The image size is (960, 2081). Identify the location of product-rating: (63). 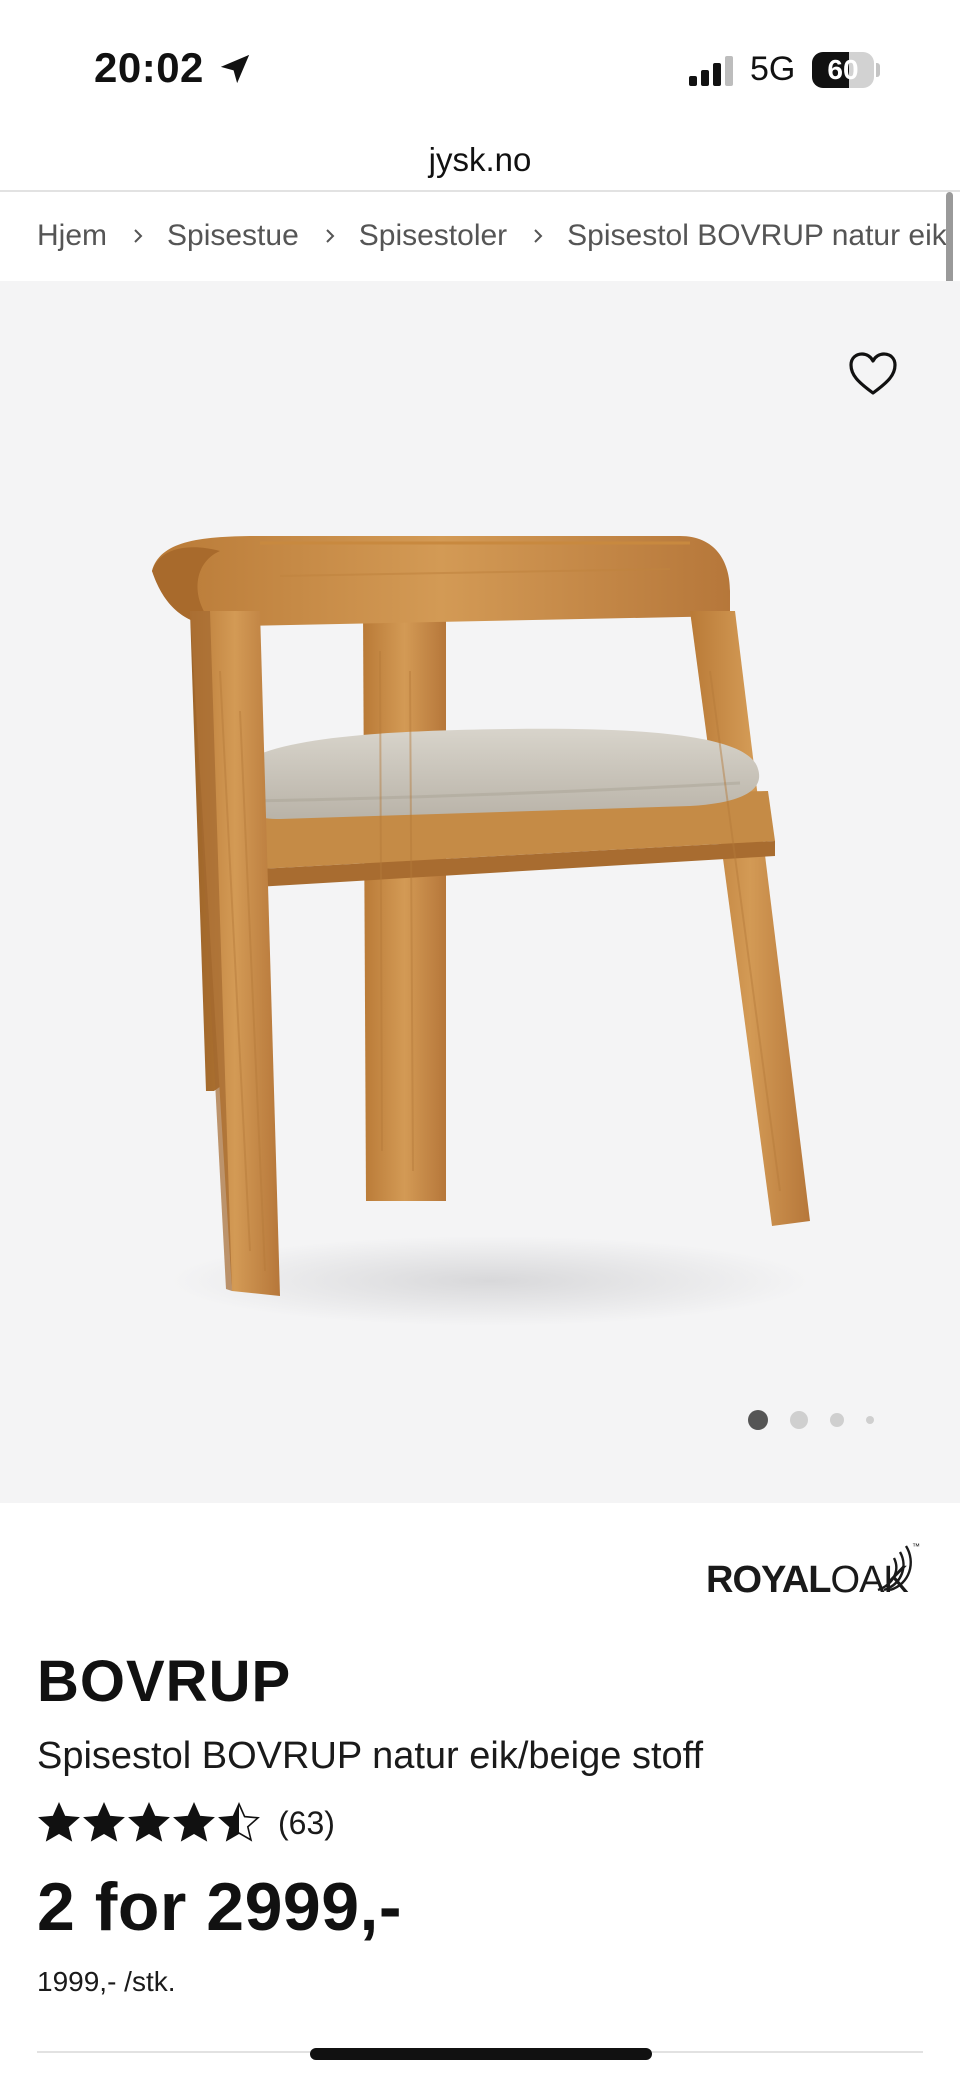
(186, 1823).